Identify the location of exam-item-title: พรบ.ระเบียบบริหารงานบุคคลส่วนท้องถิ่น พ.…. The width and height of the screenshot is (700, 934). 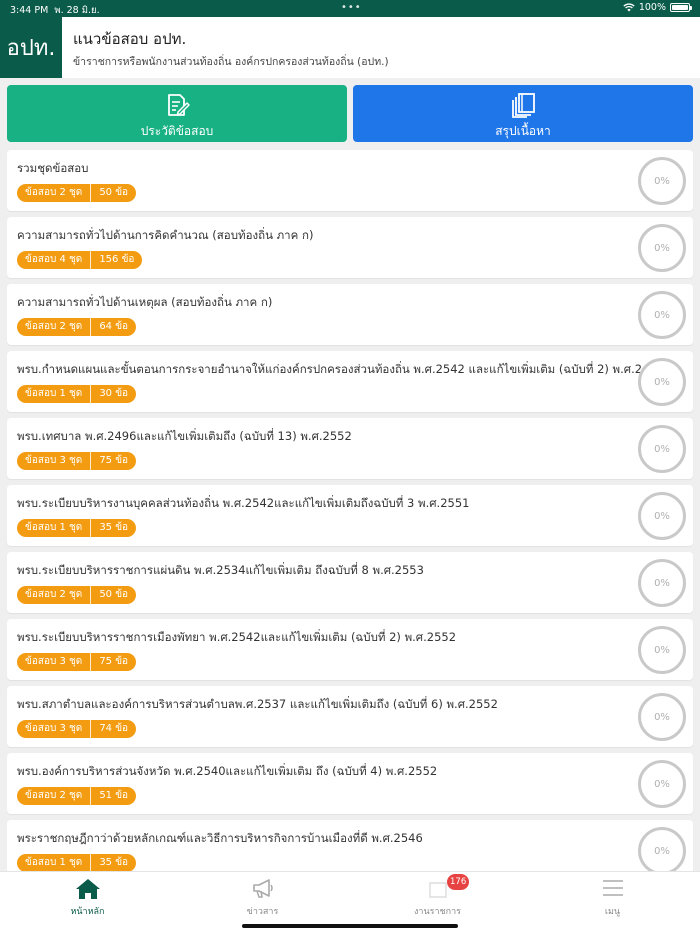
(243, 503).